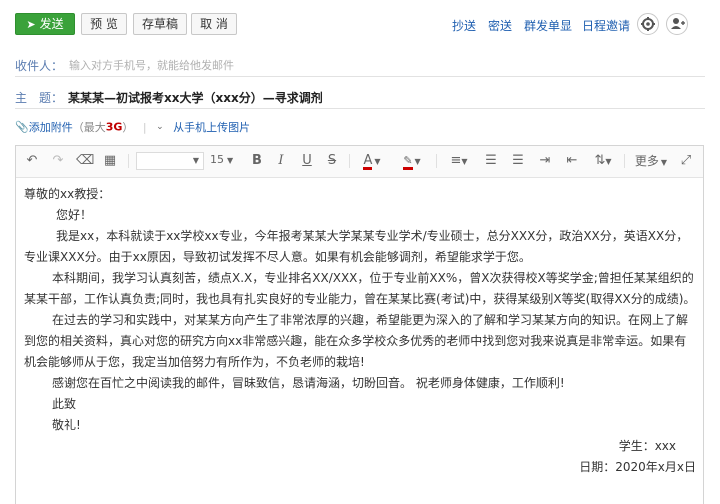 Image resolution: width=720 pixels, height=504 pixels. What do you see at coordinates (372, 161) in the screenshot?
I see `font-color-icon: A ▼` at bounding box center [372, 161].